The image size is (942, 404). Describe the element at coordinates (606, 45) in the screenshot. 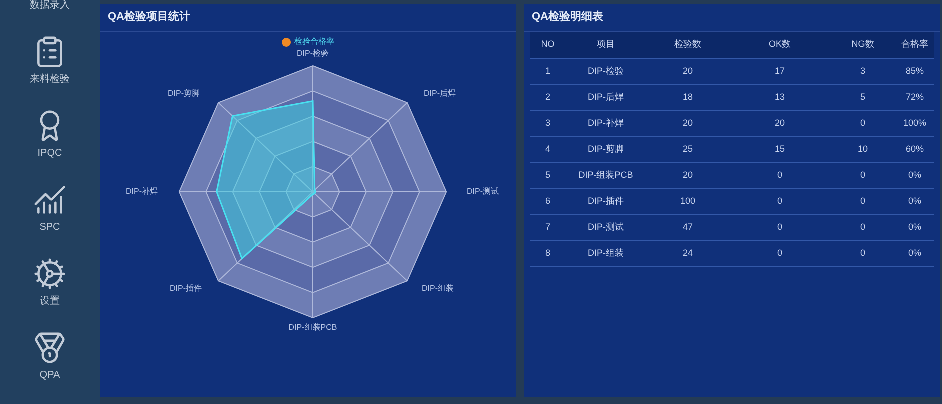

I see `column-header: 项目` at that location.